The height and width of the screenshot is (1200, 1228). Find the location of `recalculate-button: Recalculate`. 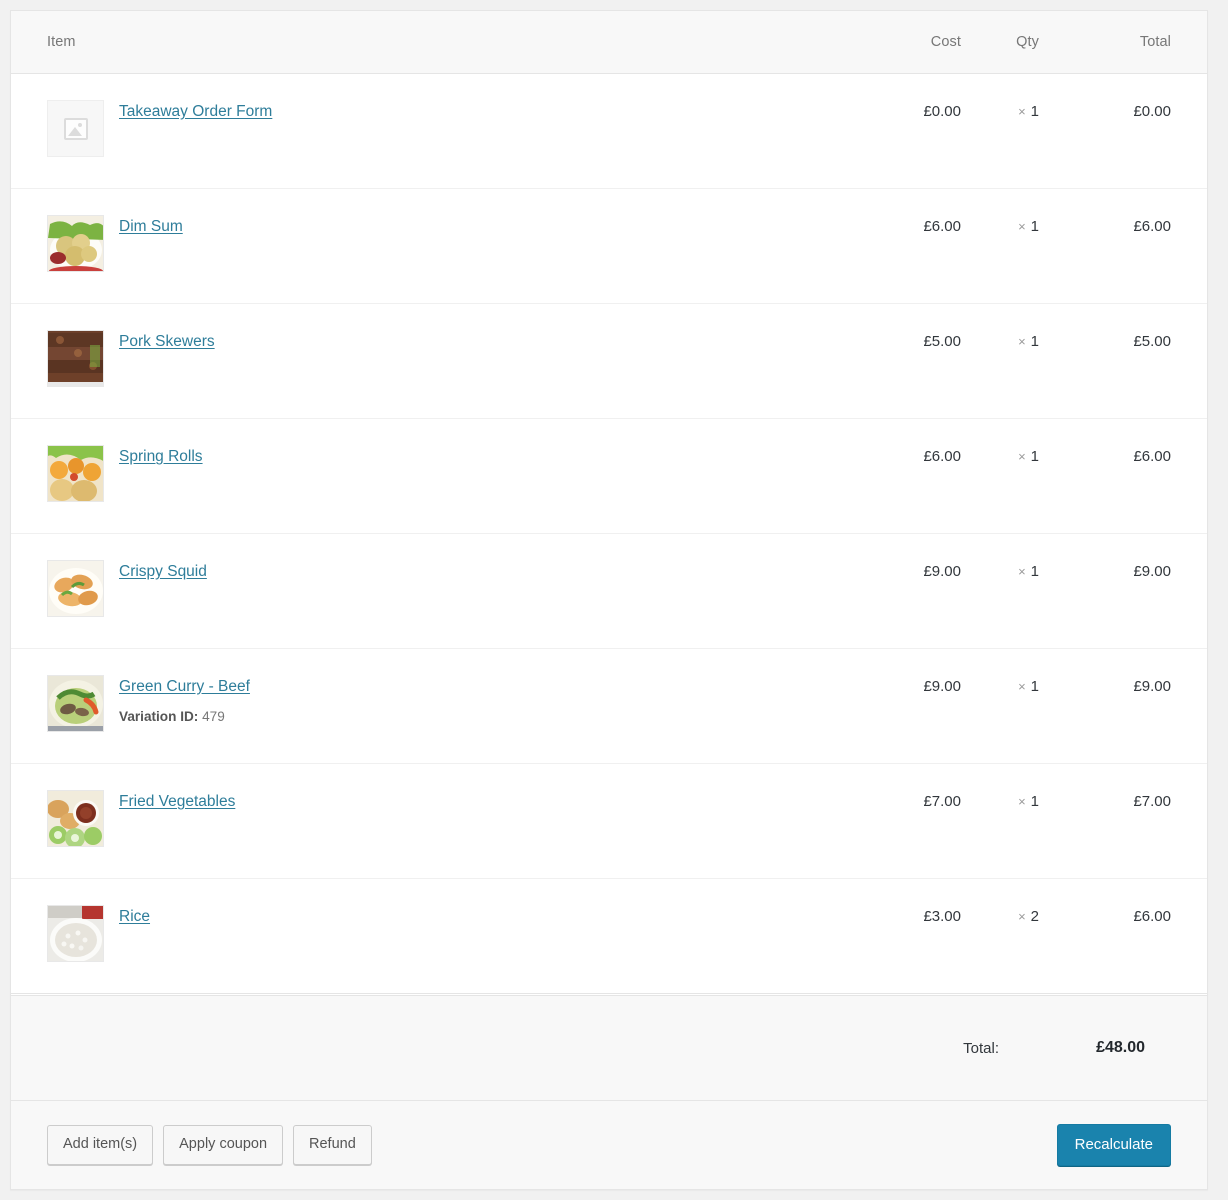

recalculate-button: Recalculate is located at coordinates (1113, 1145).